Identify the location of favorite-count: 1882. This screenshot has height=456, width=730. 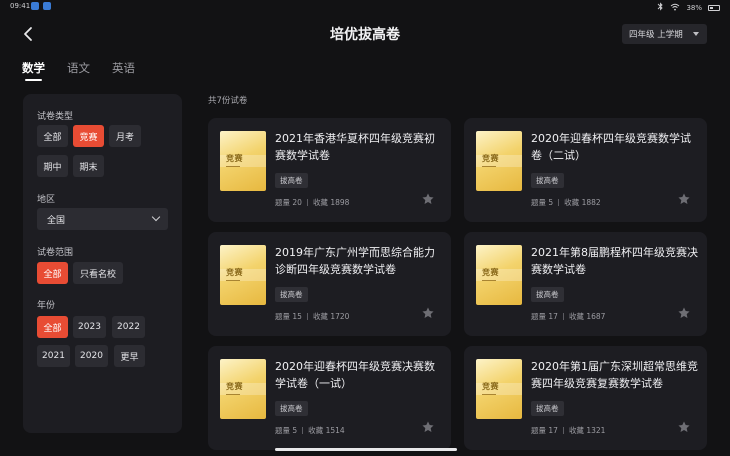
(591, 202).